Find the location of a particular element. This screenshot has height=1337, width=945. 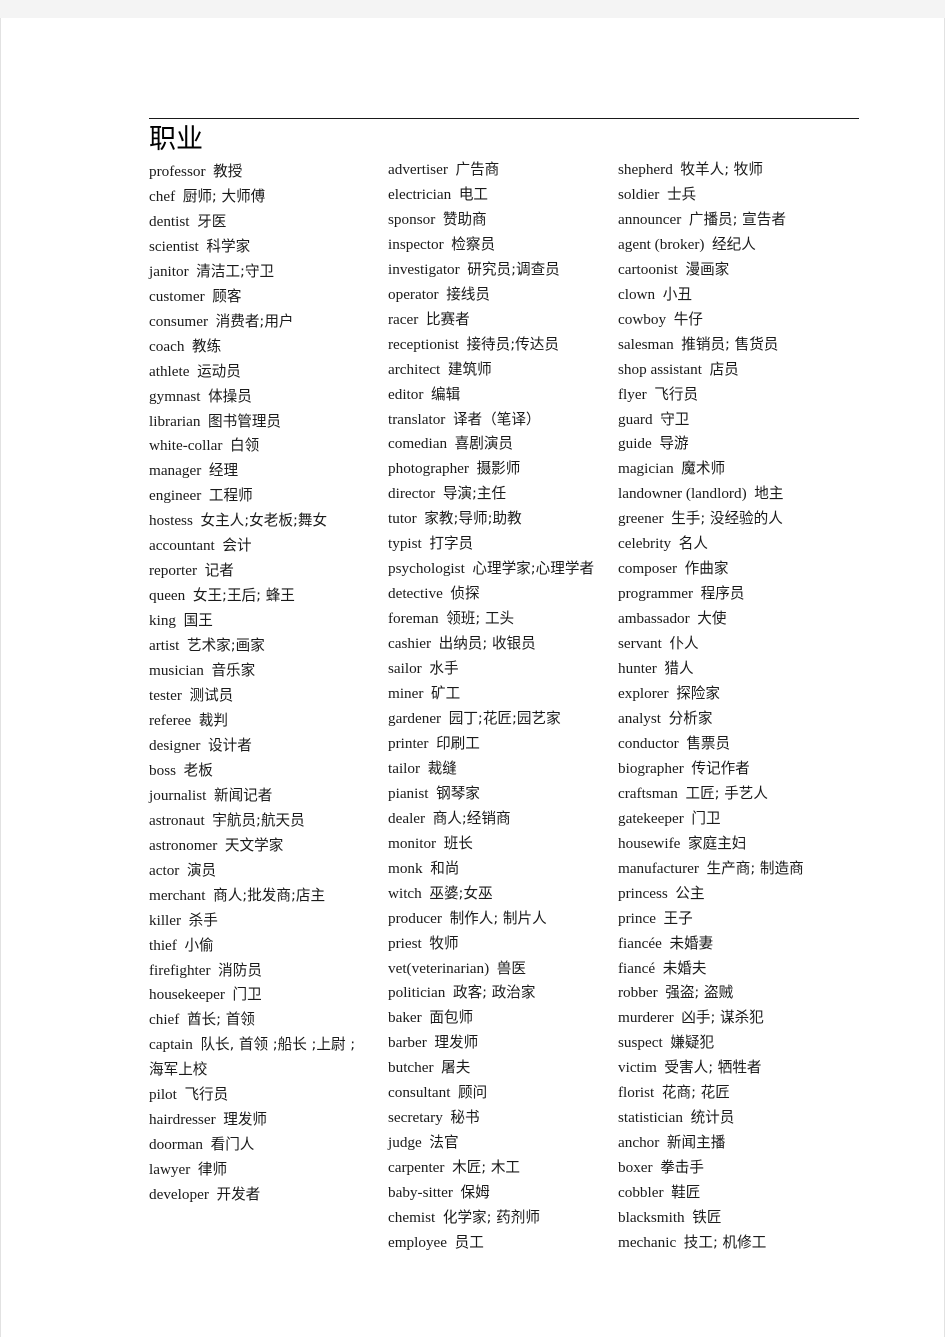

entry-term: editor is located at coordinates (406, 394).